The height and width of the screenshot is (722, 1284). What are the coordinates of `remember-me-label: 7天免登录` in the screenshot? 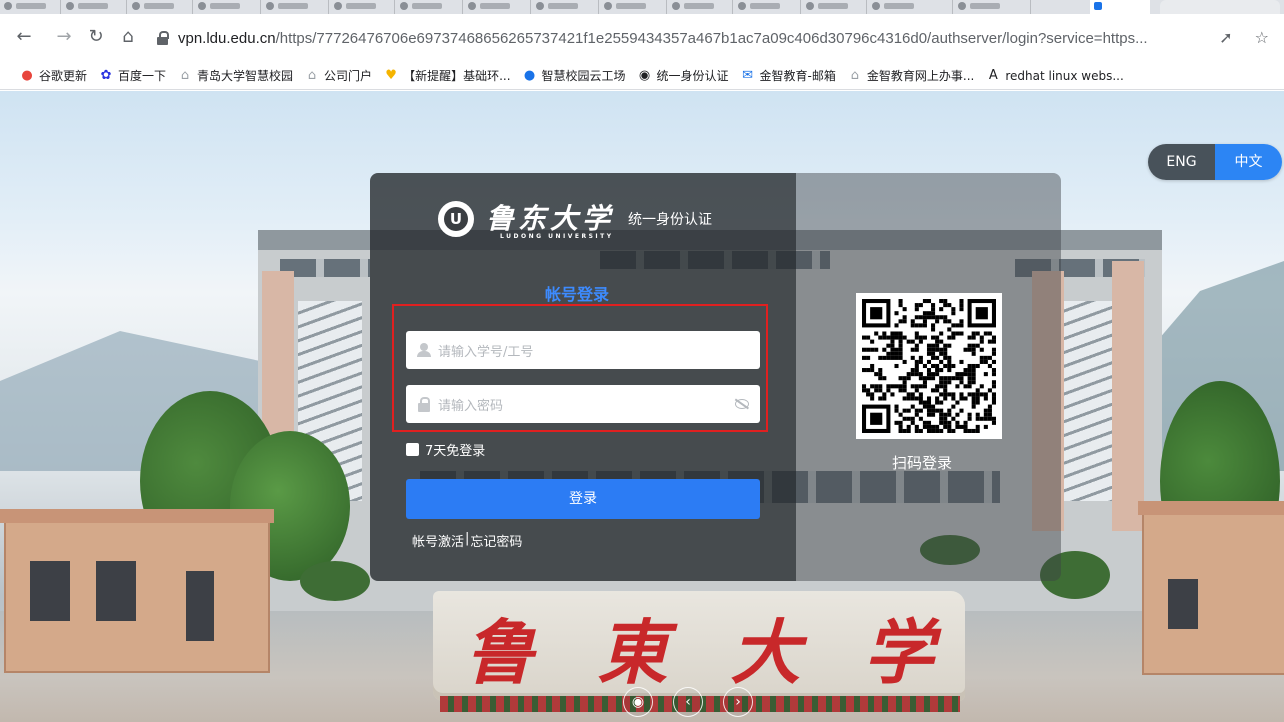 It's located at (455, 451).